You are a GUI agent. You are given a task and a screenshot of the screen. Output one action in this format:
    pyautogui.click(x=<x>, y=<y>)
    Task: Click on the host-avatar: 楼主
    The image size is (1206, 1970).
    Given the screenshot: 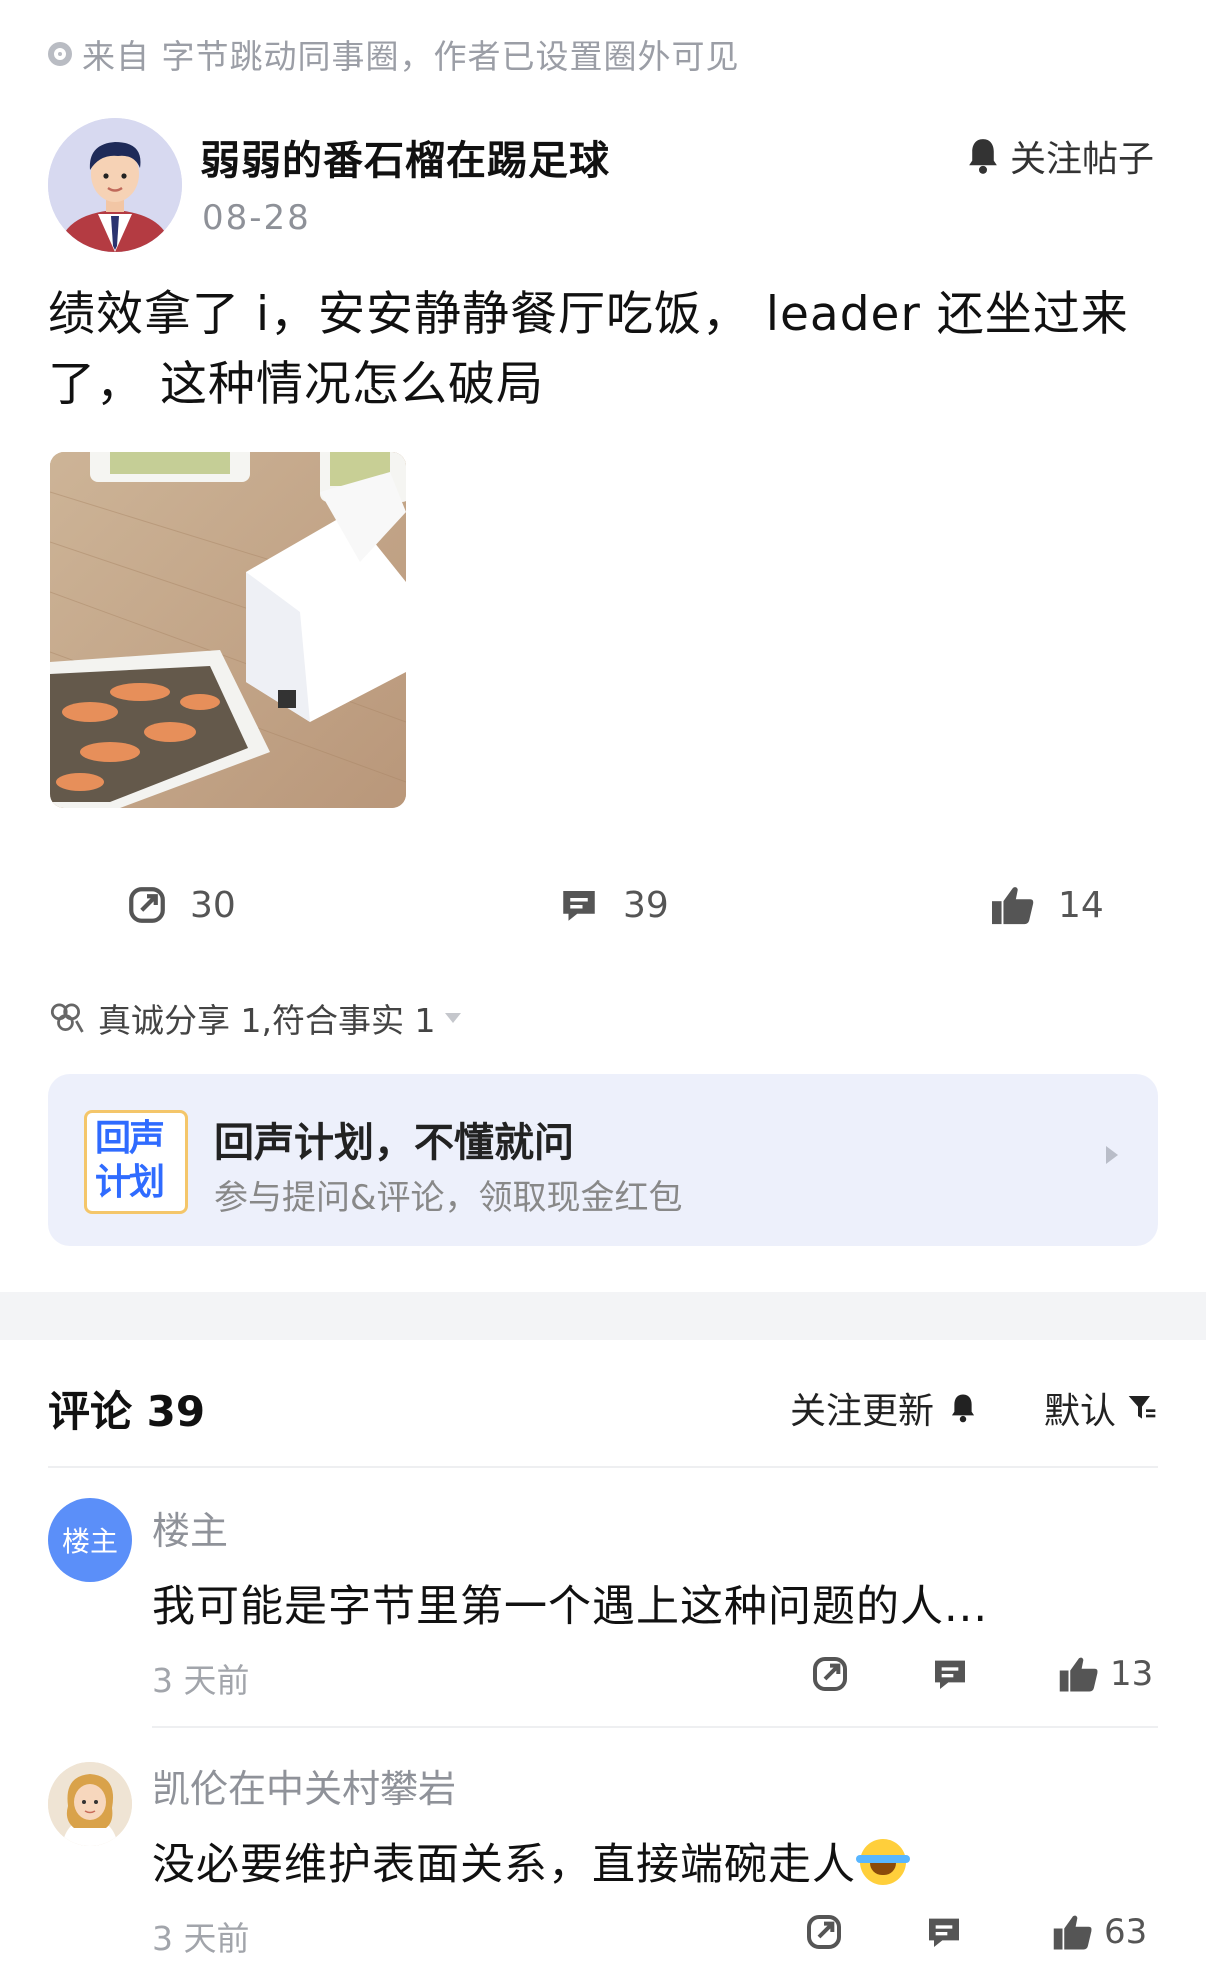 What is the action you would take?
    pyautogui.click(x=90, y=1540)
    